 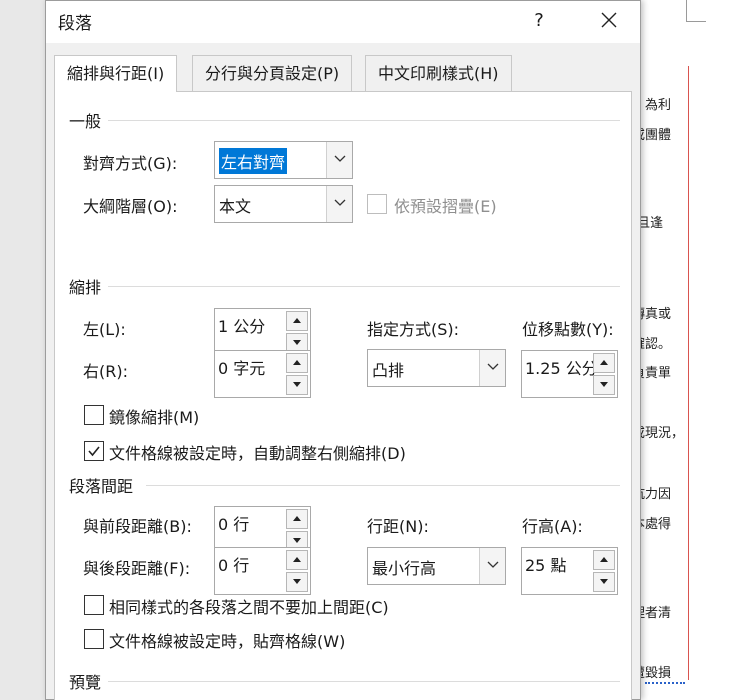 I want to click on special-indent-select: 凸排, so click(x=436, y=368).